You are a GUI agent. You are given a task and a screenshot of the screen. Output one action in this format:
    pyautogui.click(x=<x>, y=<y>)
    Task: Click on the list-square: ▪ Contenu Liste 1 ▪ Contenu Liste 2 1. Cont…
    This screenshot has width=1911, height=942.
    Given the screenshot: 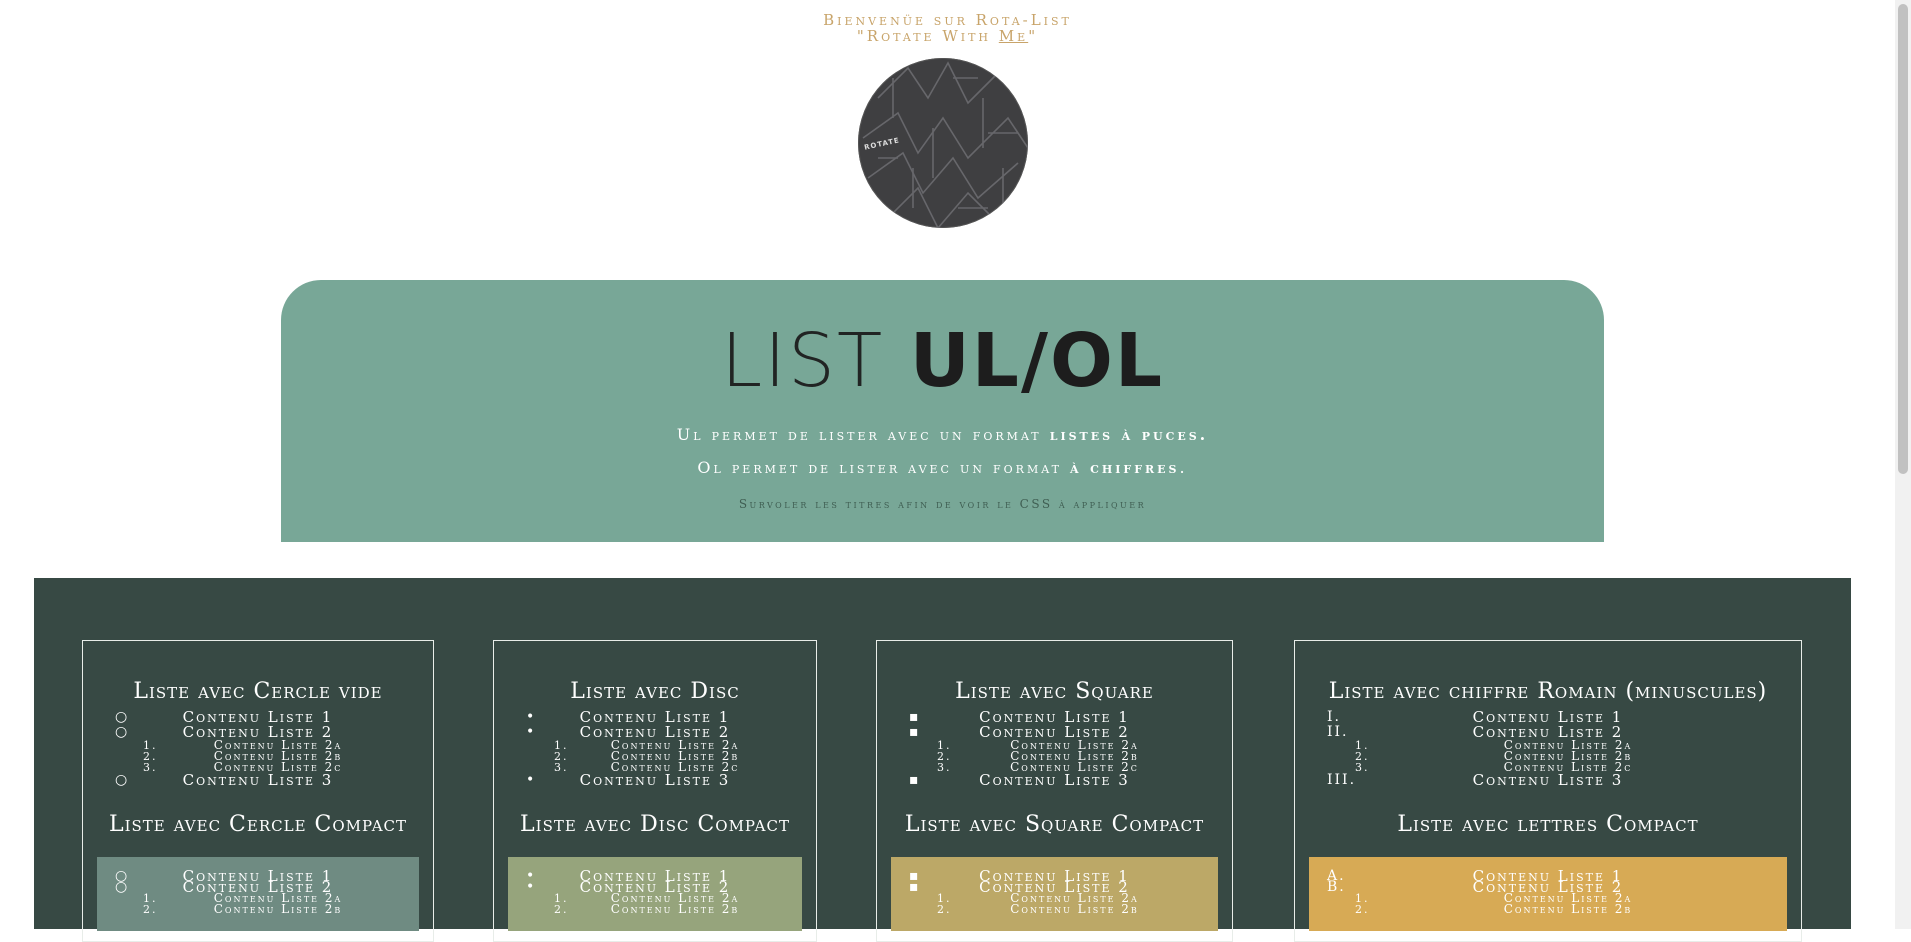 What is the action you would take?
    pyautogui.click(x=1054, y=749)
    